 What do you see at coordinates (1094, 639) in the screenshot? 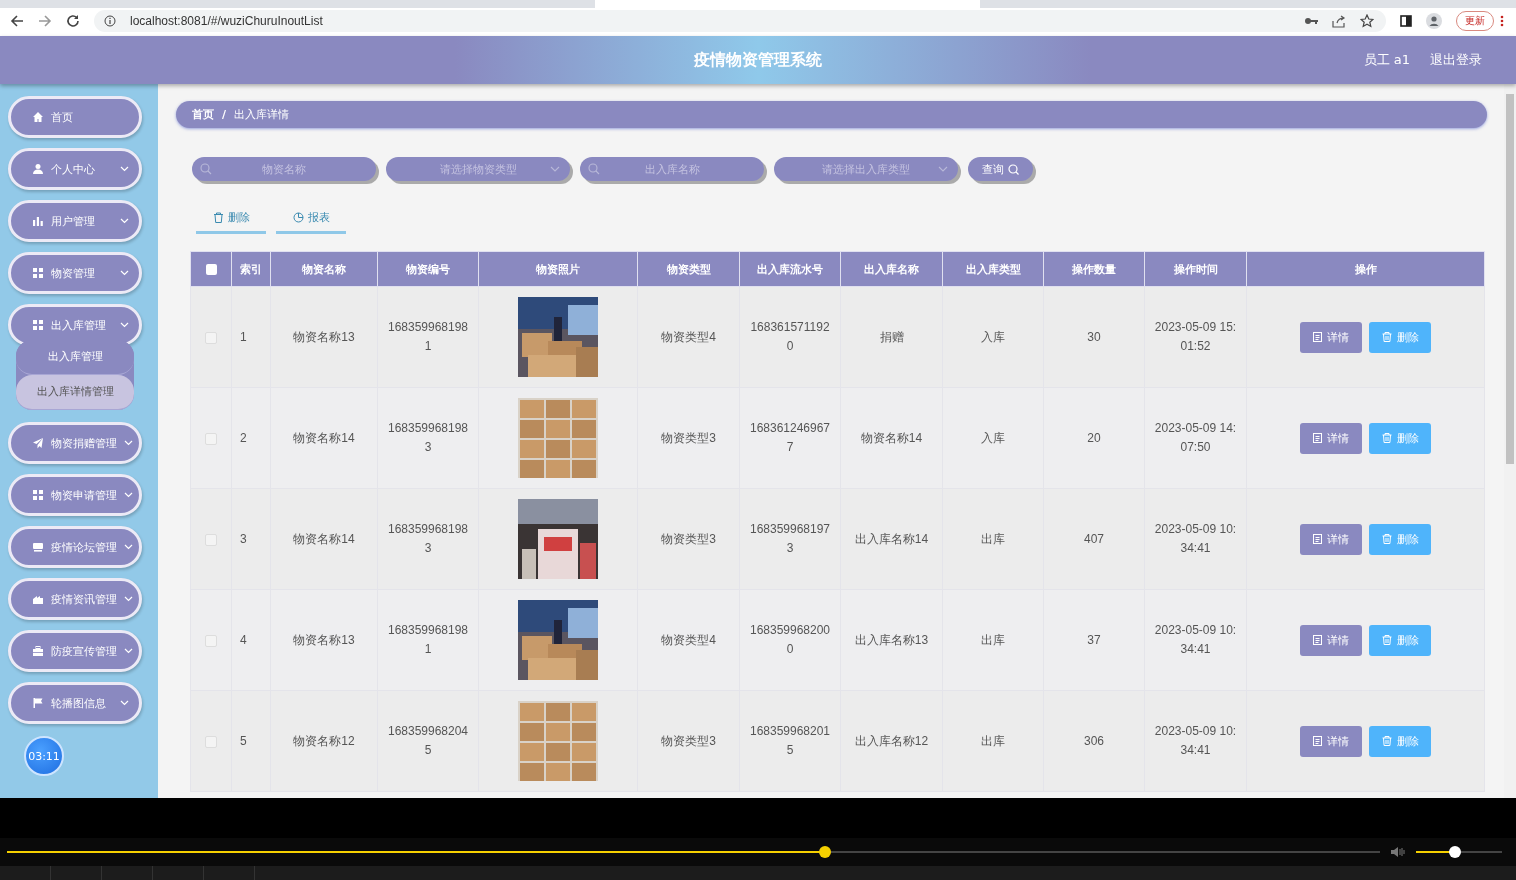
I see `table-cell: 37` at bounding box center [1094, 639].